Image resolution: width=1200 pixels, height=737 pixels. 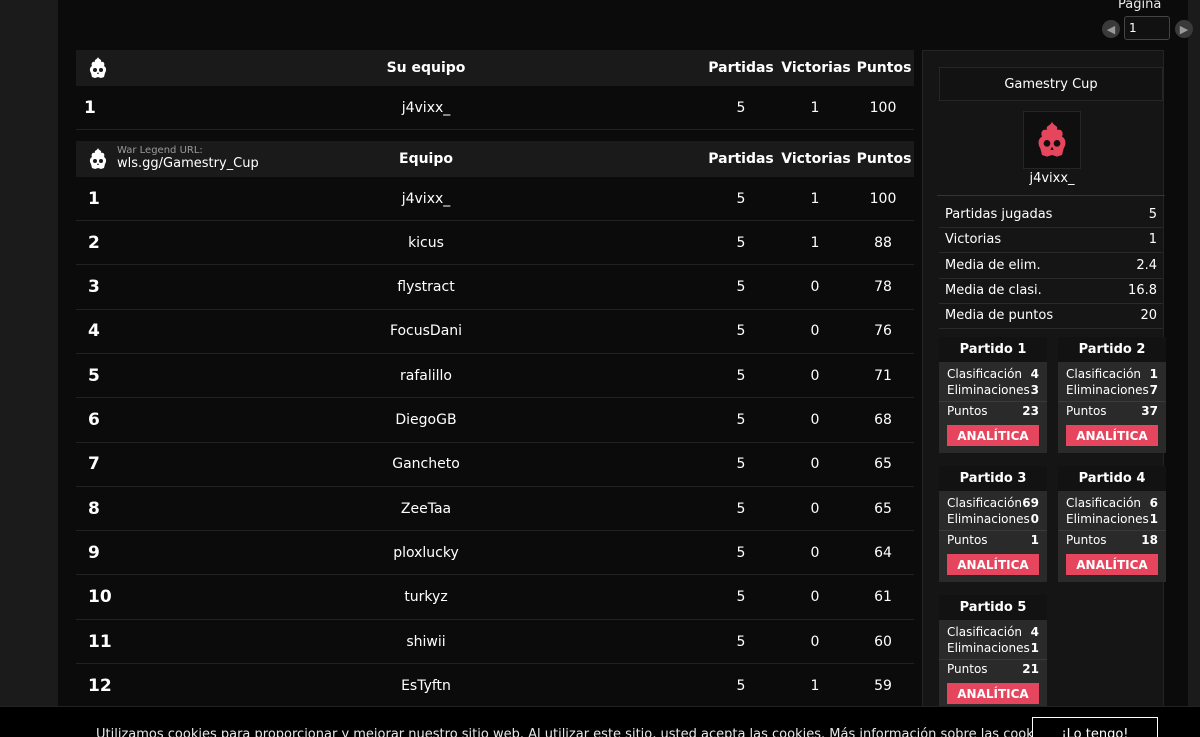 What do you see at coordinates (495, 465) in the screenshot?
I see `table-row: 7 Gancheto 5 0 65` at bounding box center [495, 465].